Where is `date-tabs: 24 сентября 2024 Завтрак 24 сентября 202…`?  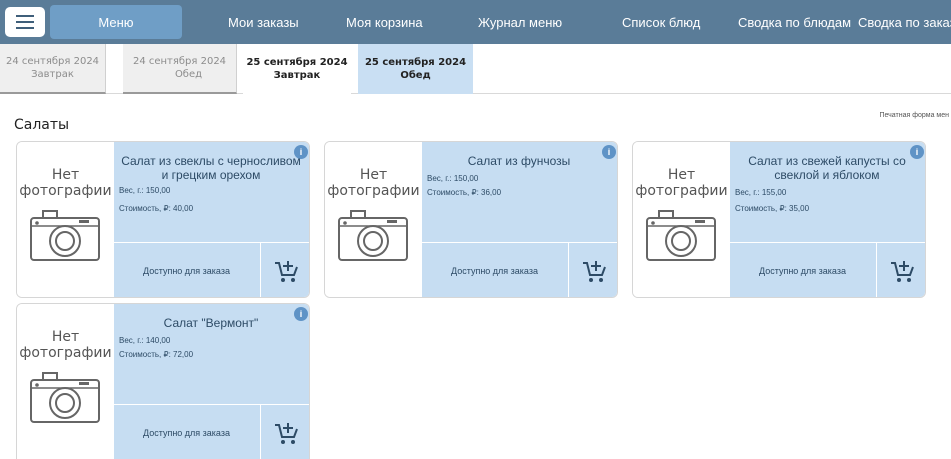
date-tabs: 24 сентября 2024 Завтрак 24 сентября 202… is located at coordinates (475, 69).